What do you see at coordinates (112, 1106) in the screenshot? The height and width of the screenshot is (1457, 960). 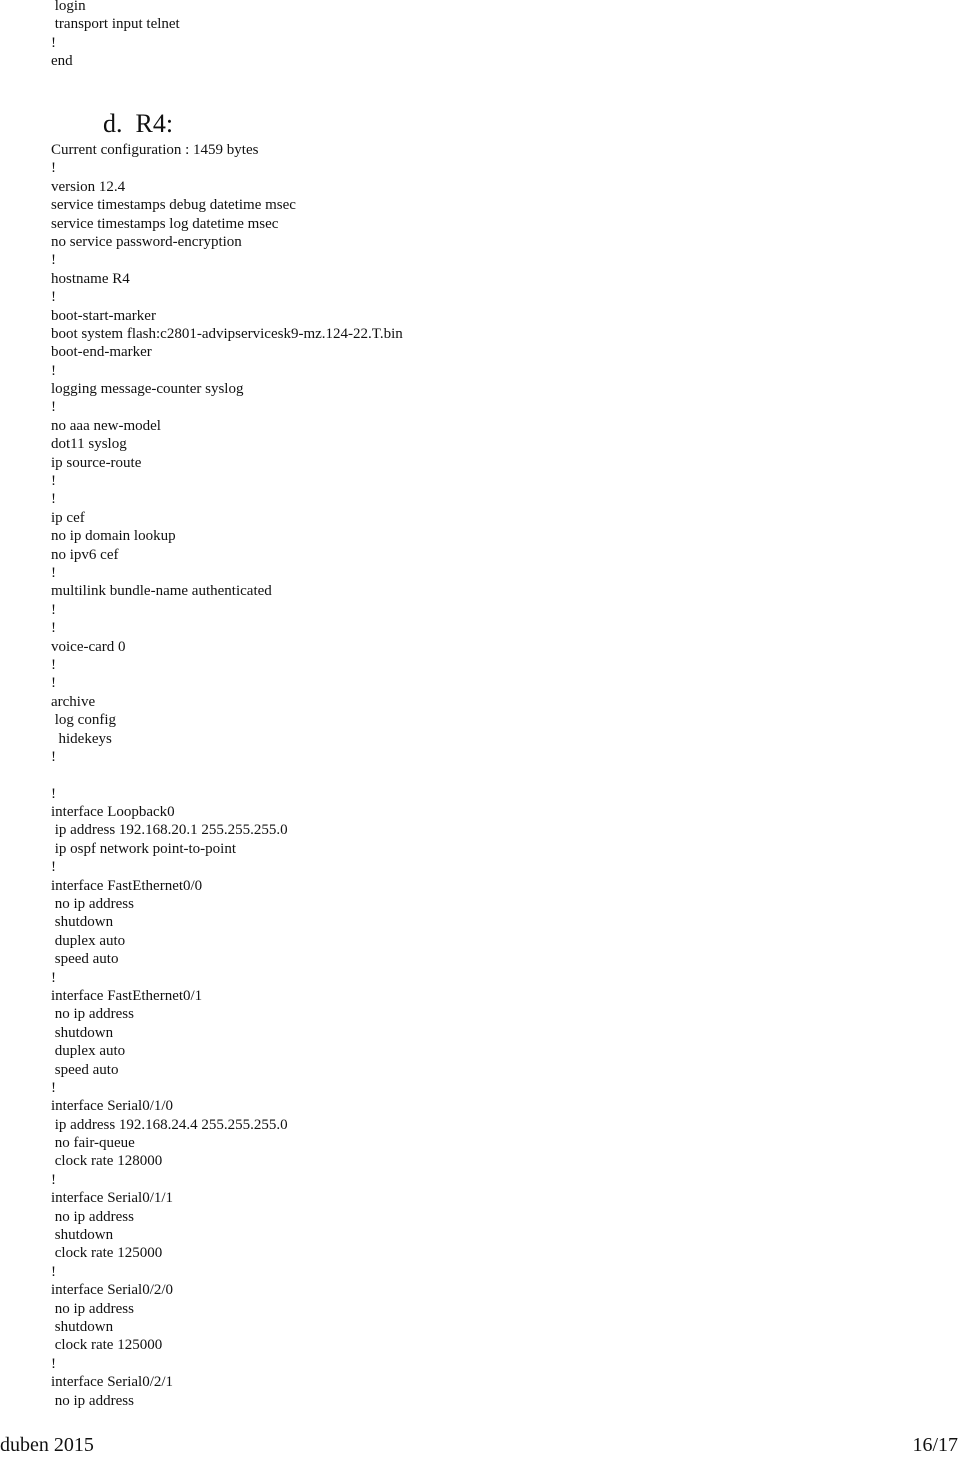 I see `config-line: interface Serial0/1/0` at bounding box center [112, 1106].